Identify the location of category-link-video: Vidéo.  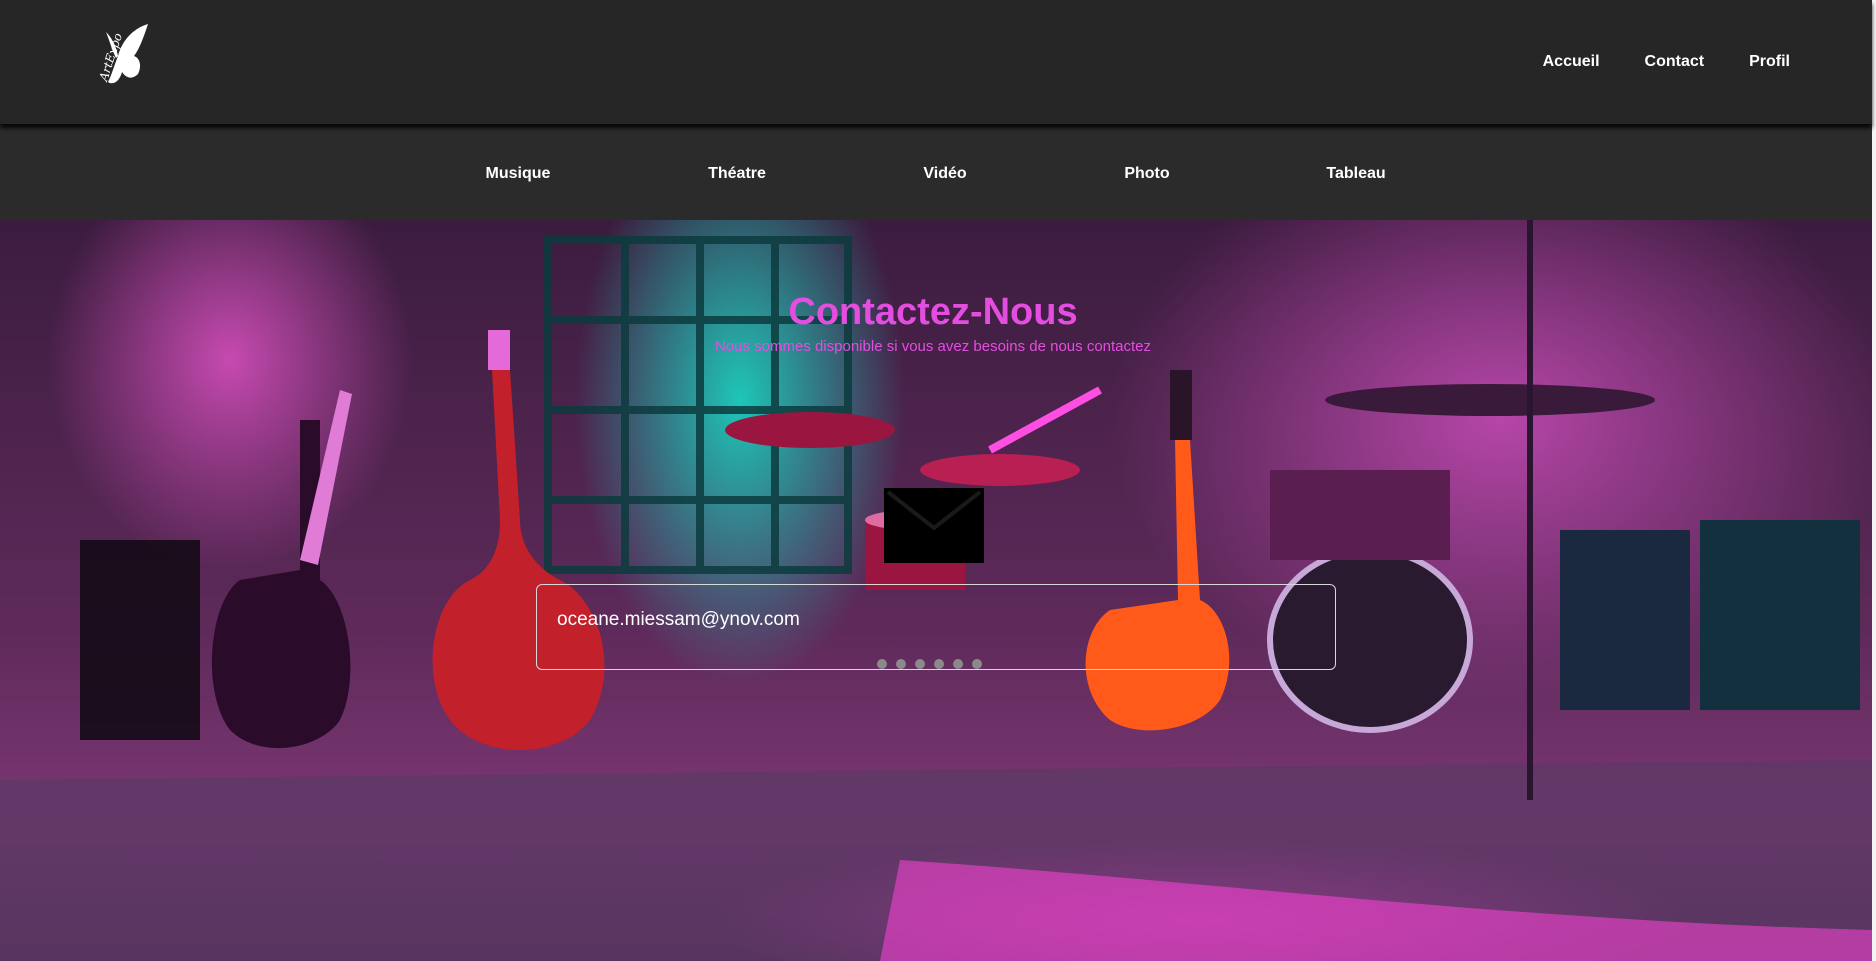
(944, 174).